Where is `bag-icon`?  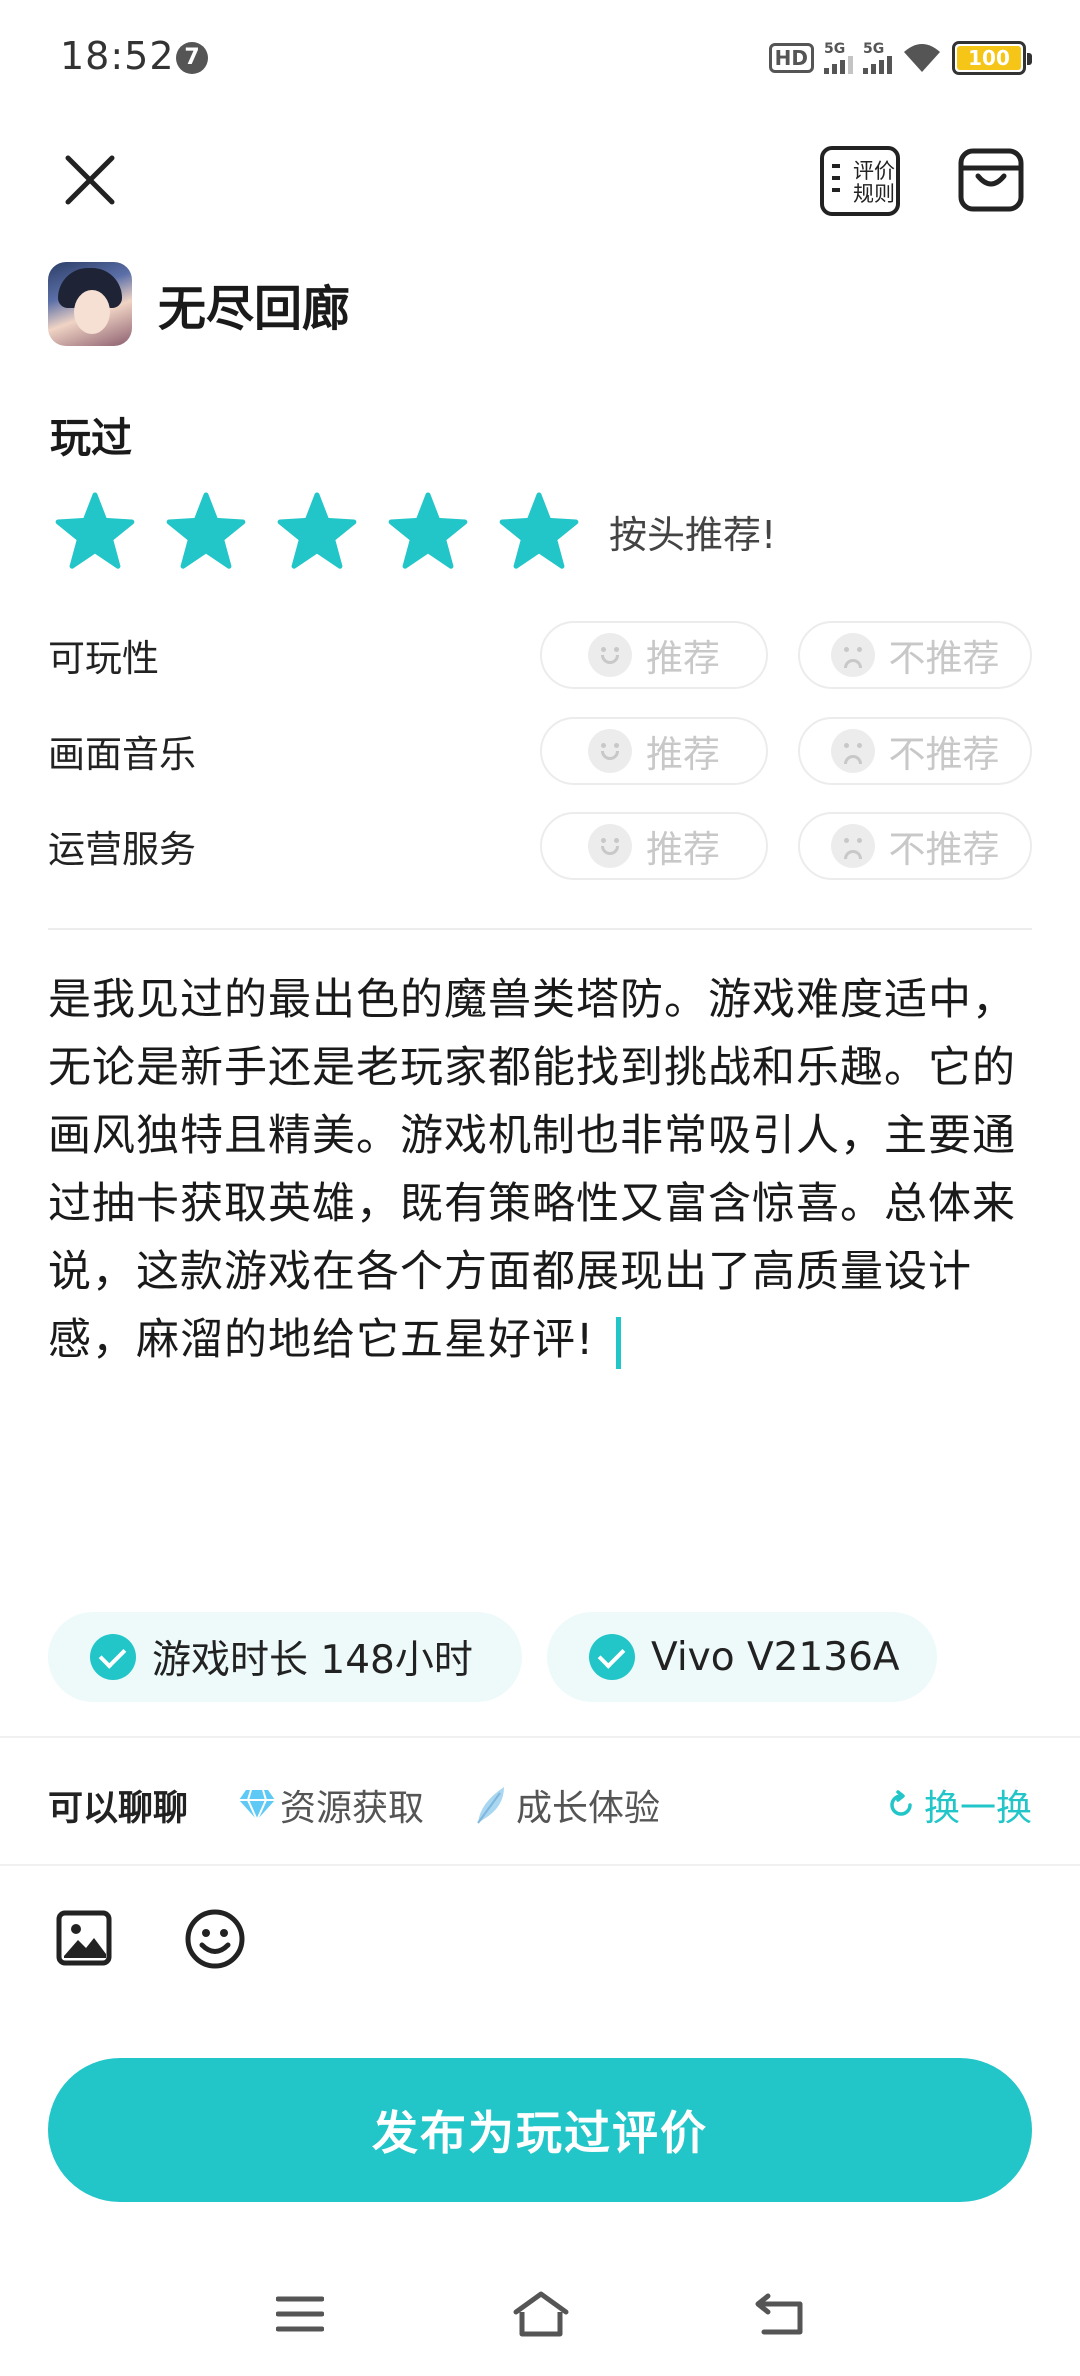 bag-icon is located at coordinates (991, 180).